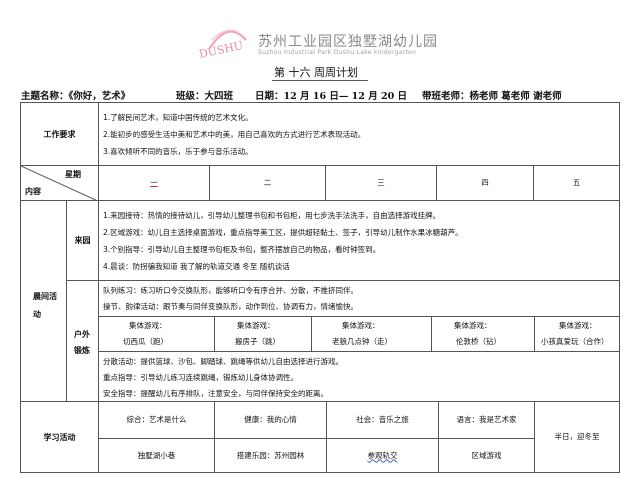 Image resolution: width=640 pixels, height=480 pixels. Describe the element at coordinates (205, 96) in the screenshot. I see `class-name: 班级：大四班` at that location.